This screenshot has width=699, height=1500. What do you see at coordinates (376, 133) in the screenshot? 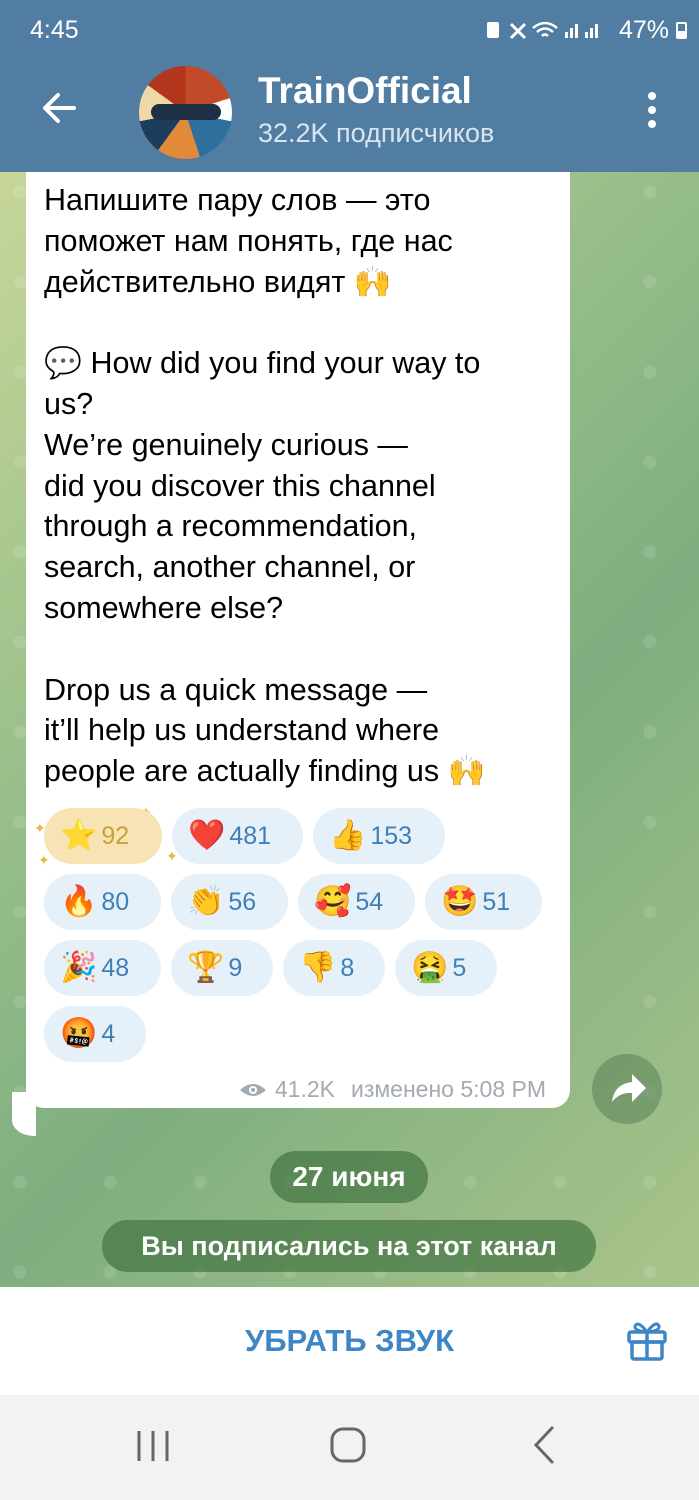
I see `subscriber-count: 32.2K подписчиков` at bounding box center [376, 133].